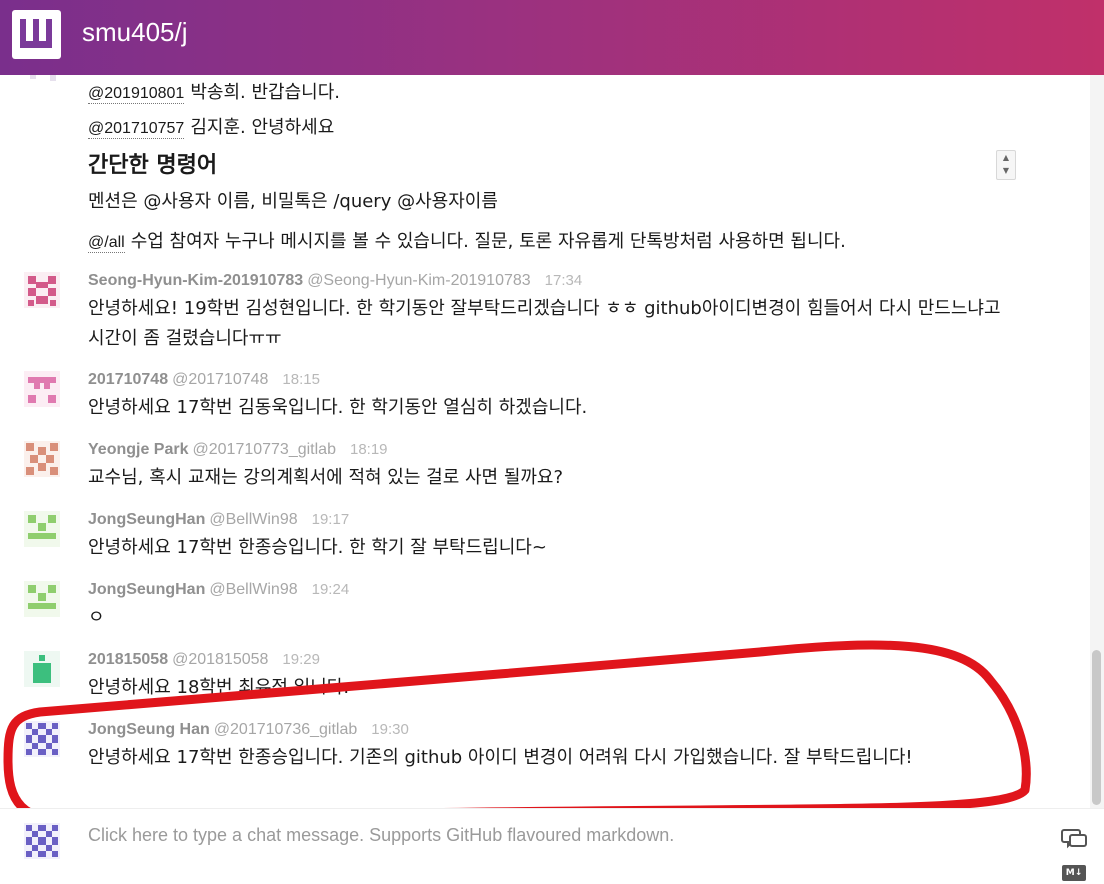 The image size is (1104, 884). I want to click on code-block-scroller: ▲ ▼, so click(1006, 165).